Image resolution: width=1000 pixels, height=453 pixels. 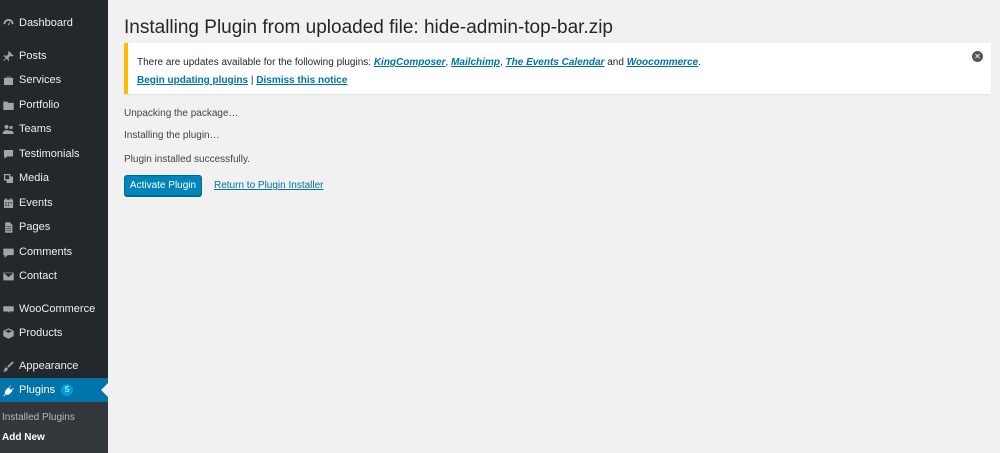 I want to click on close-icon: ✕, so click(x=977, y=56).